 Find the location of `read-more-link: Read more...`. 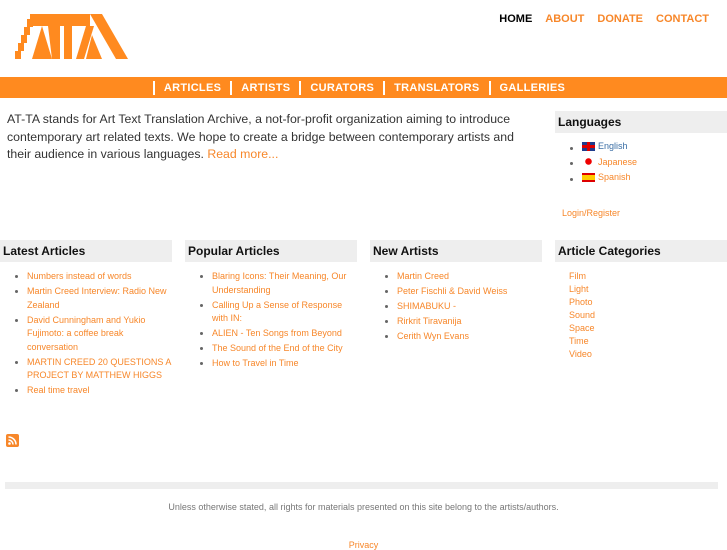

read-more-link: Read more... is located at coordinates (242, 154).